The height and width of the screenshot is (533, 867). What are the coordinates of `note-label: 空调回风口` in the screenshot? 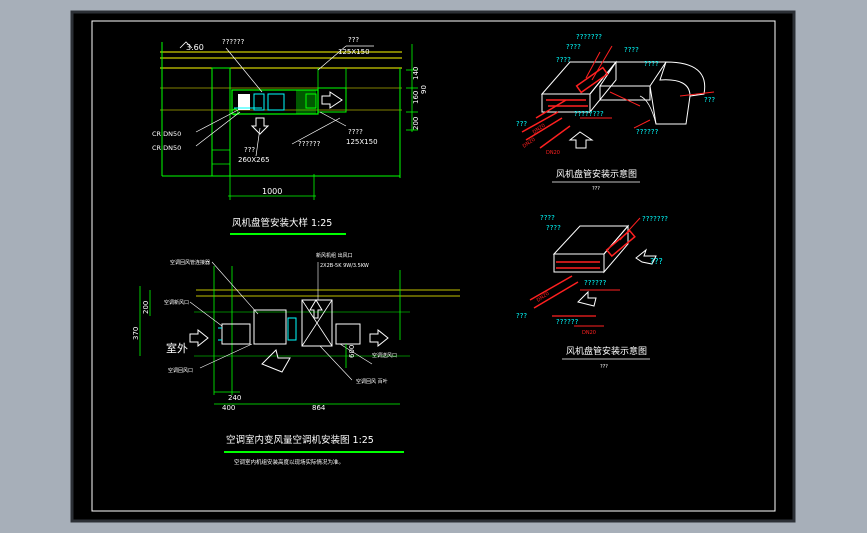 It's located at (180, 370).